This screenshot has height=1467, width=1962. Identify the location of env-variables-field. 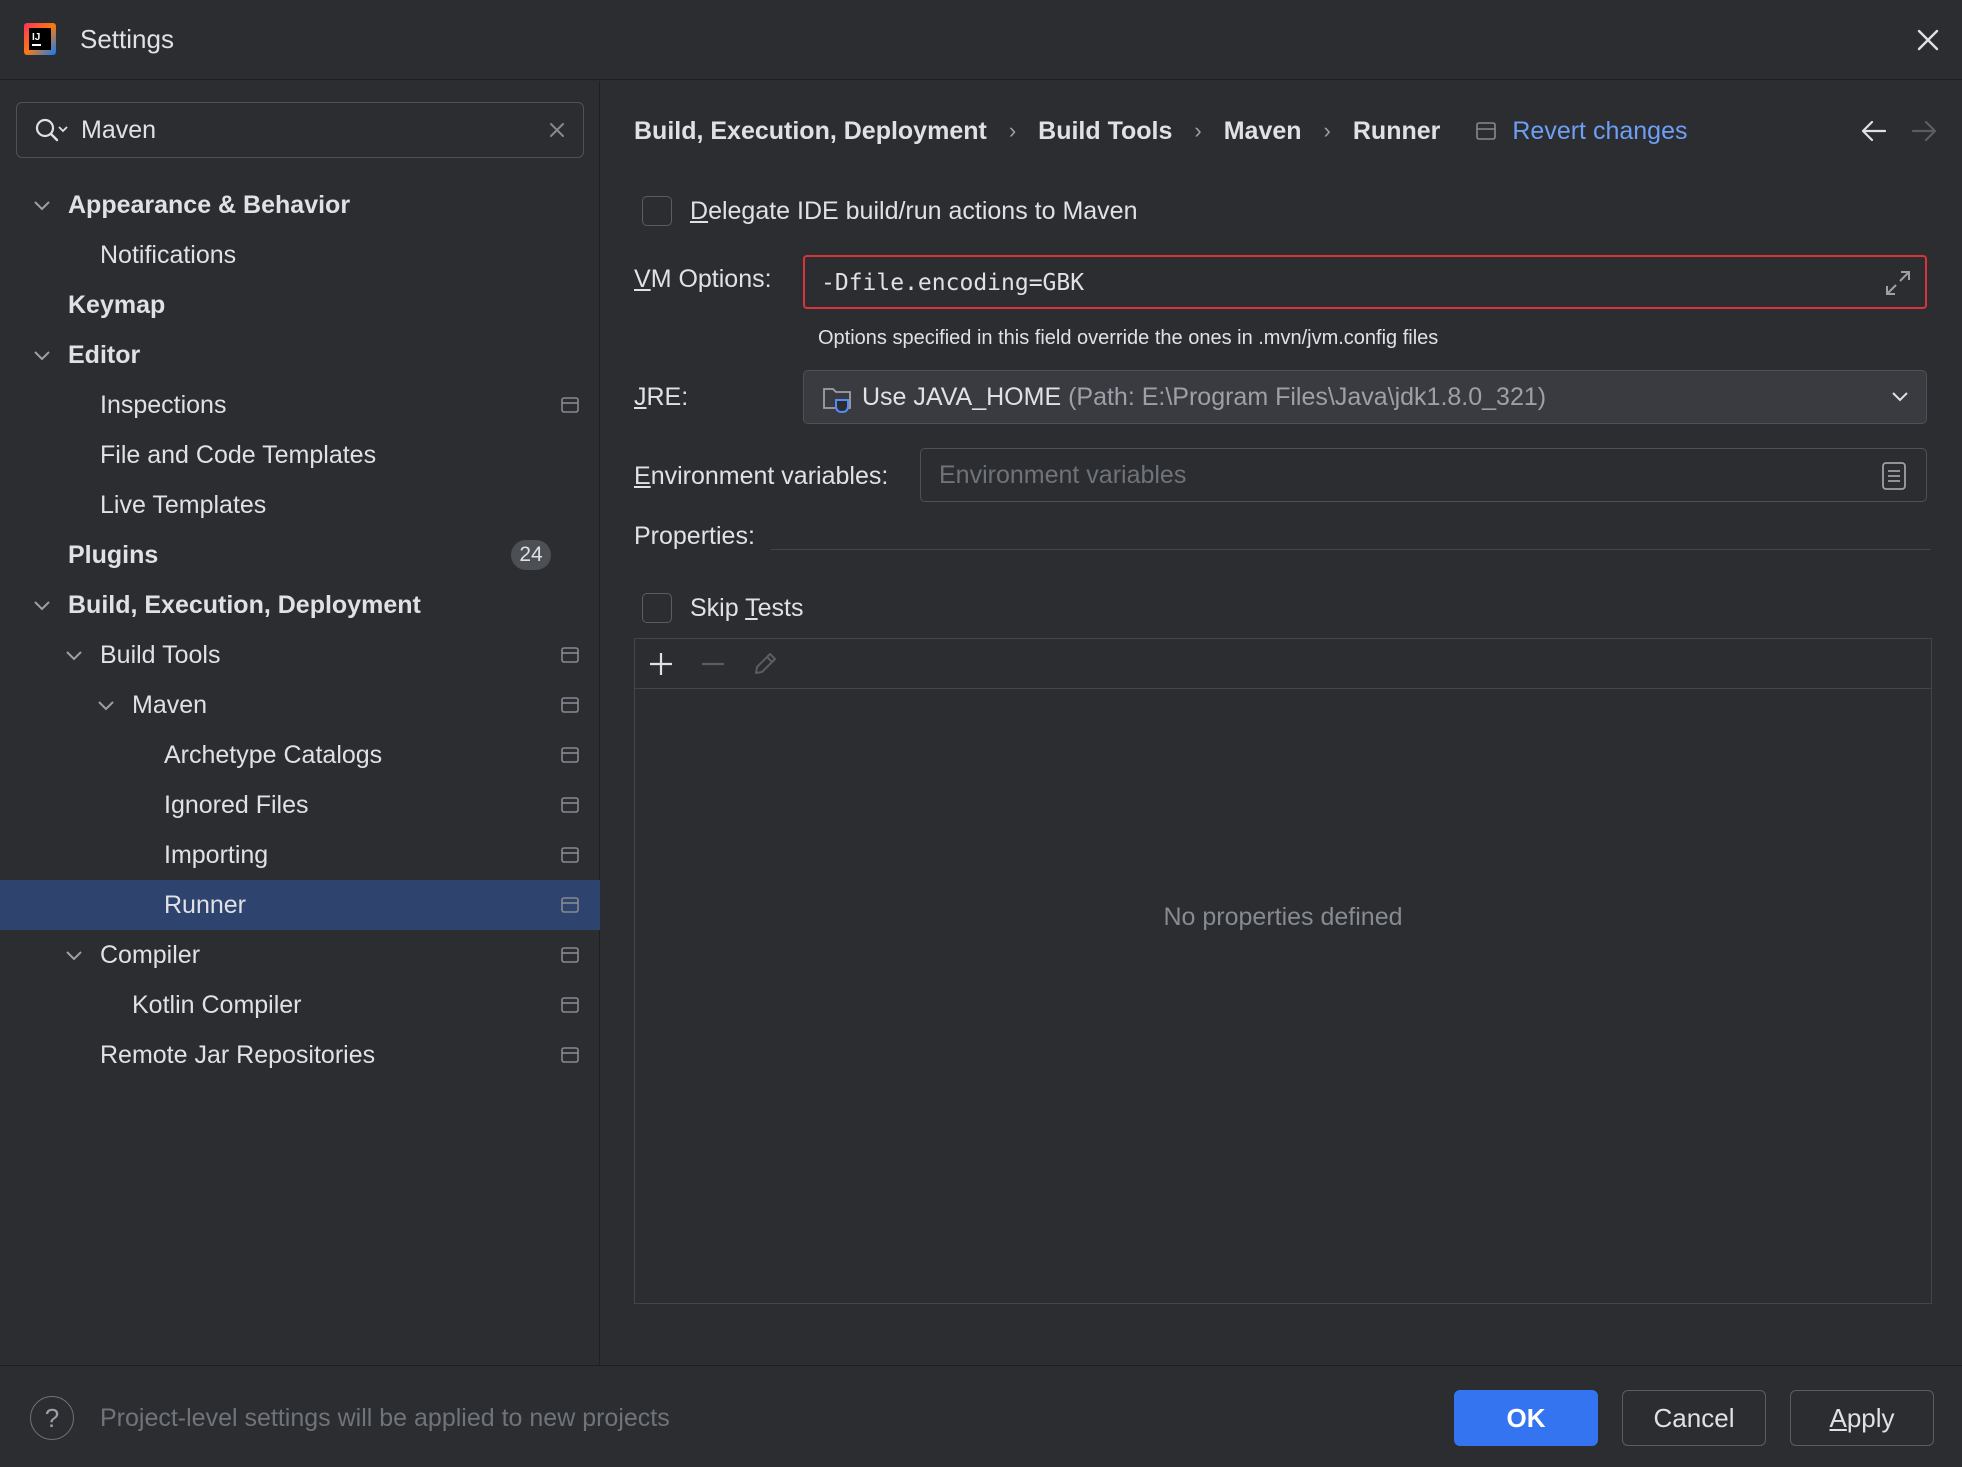
(1423, 475).